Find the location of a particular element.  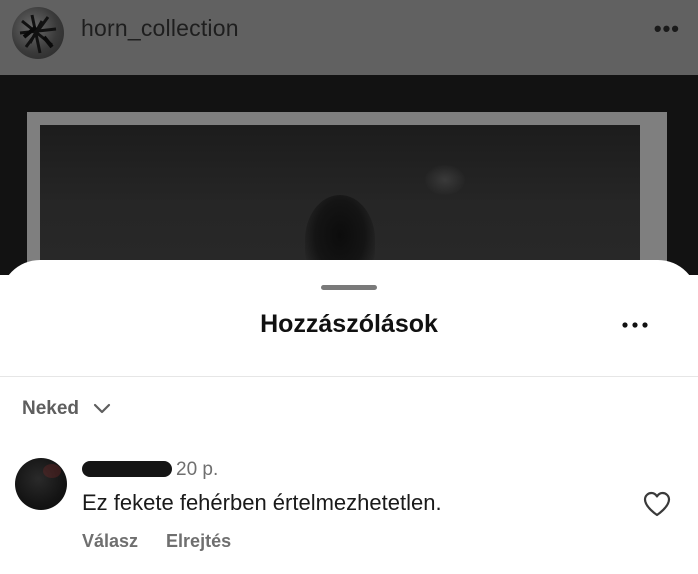

post-header: horn_collection ••• is located at coordinates (349, 37).